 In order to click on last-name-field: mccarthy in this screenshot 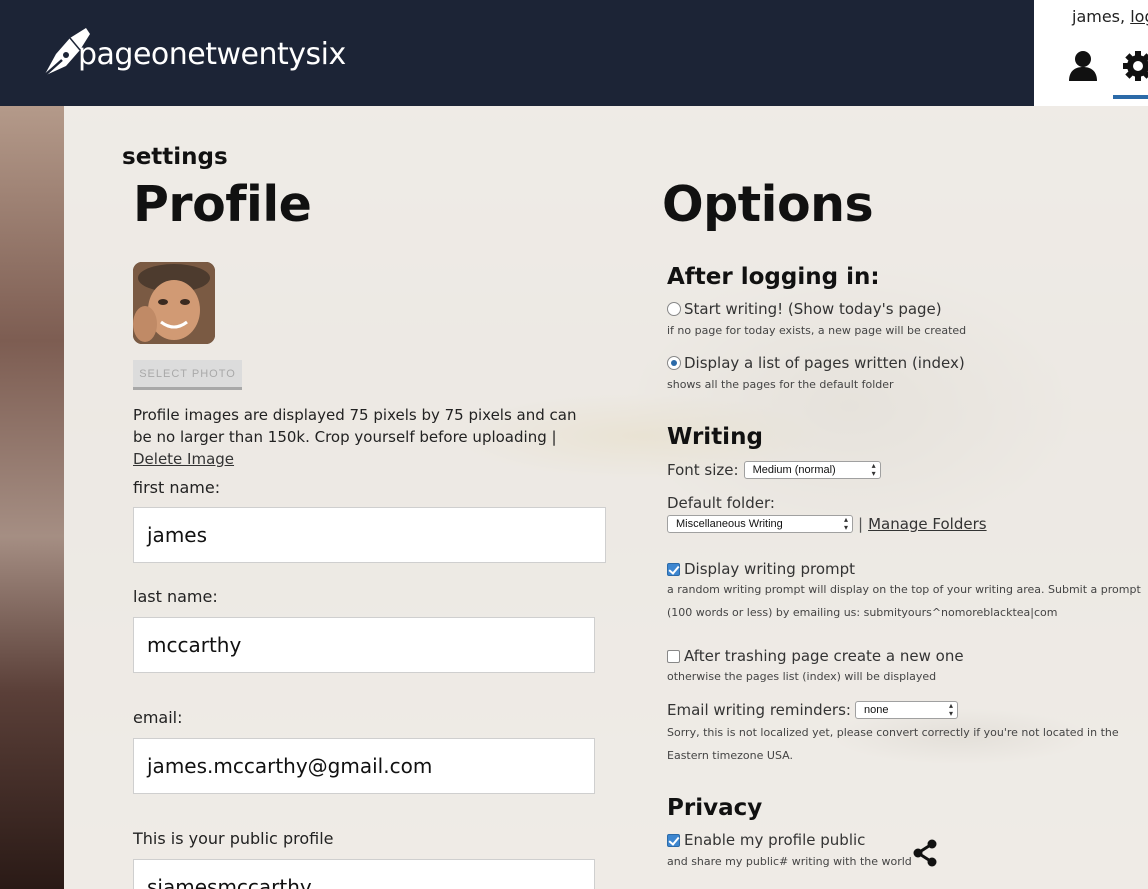, I will do `click(364, 645)`.